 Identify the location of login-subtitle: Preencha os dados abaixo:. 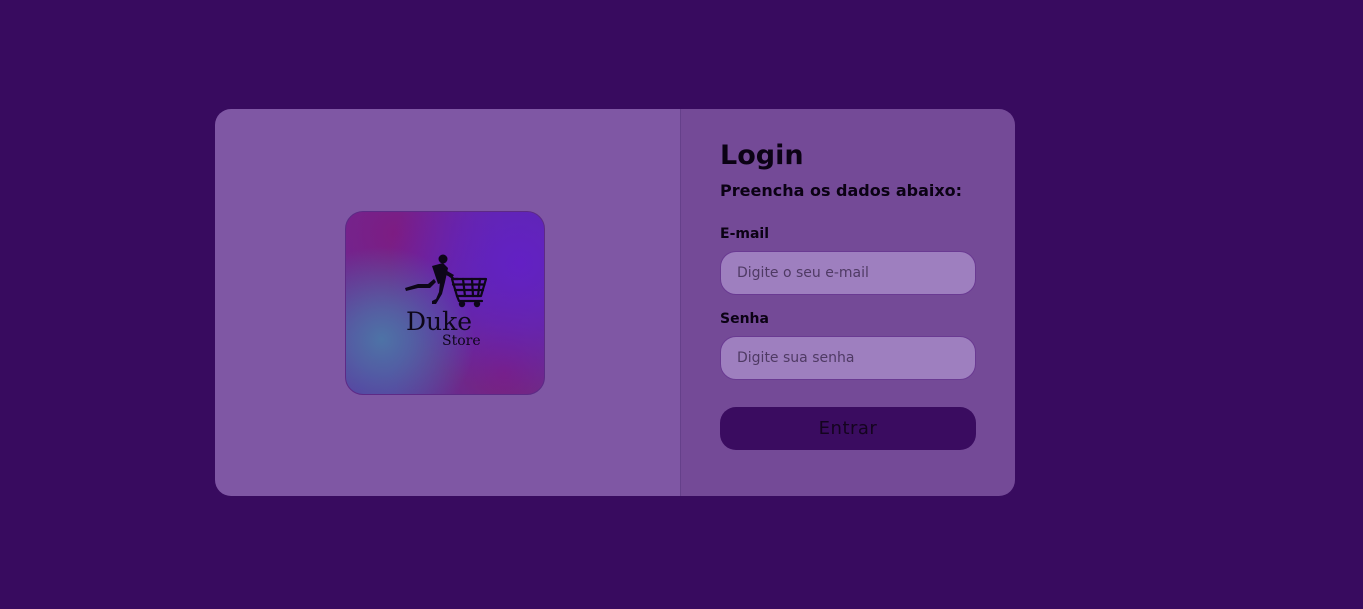
(841, 190).